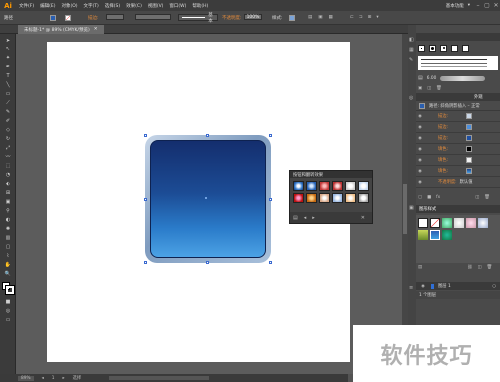  Describe the element at coordinates (43, 378) in the screenshot. I see `prev-artboard-icon: ◂` at that location.